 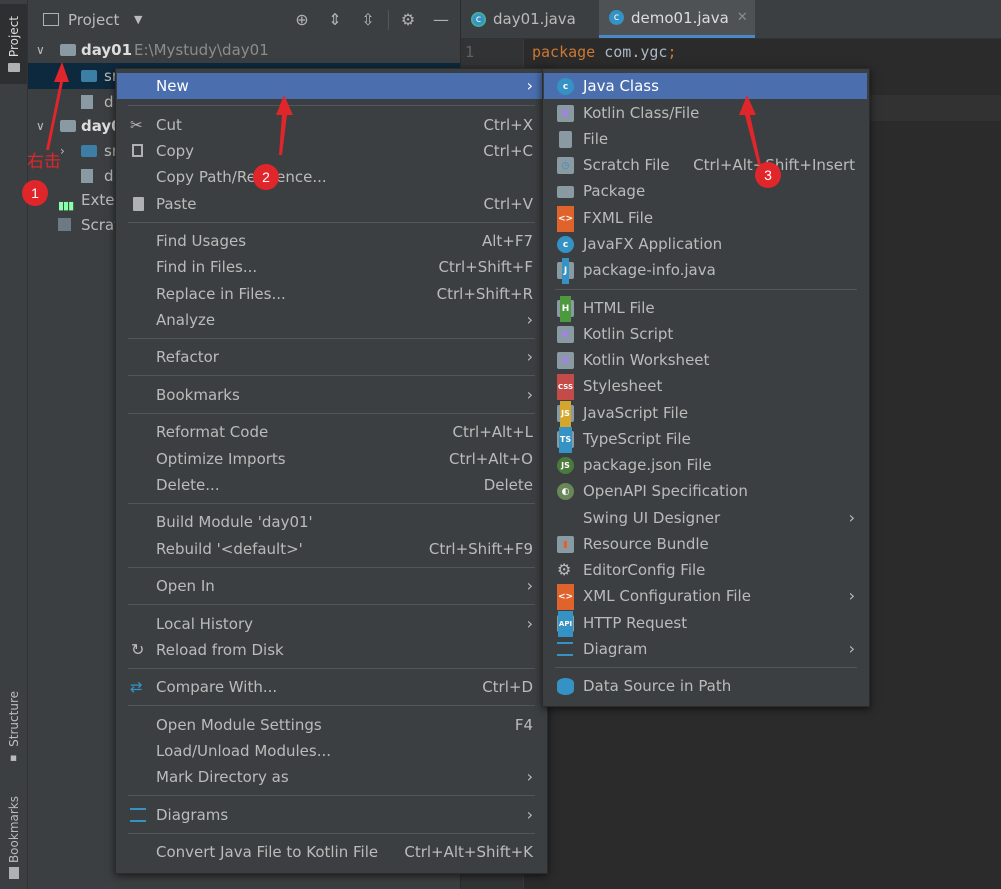 I want to click on step-badge-1: 1, so click(x=35, y=193).